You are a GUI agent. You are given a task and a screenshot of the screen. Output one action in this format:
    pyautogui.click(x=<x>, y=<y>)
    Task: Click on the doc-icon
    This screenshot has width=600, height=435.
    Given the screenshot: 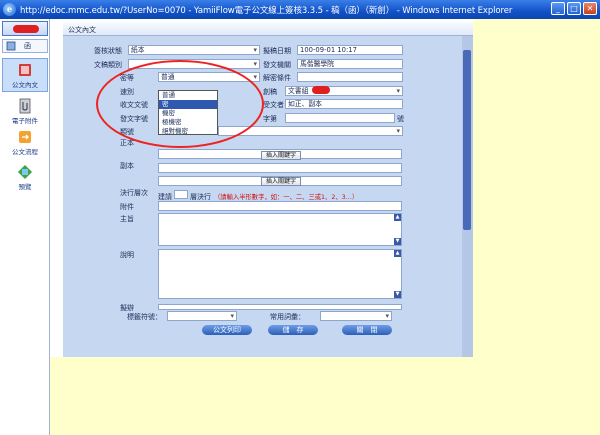 What is the action you would take?
    pyautogui.click(x=11, y=46)
    